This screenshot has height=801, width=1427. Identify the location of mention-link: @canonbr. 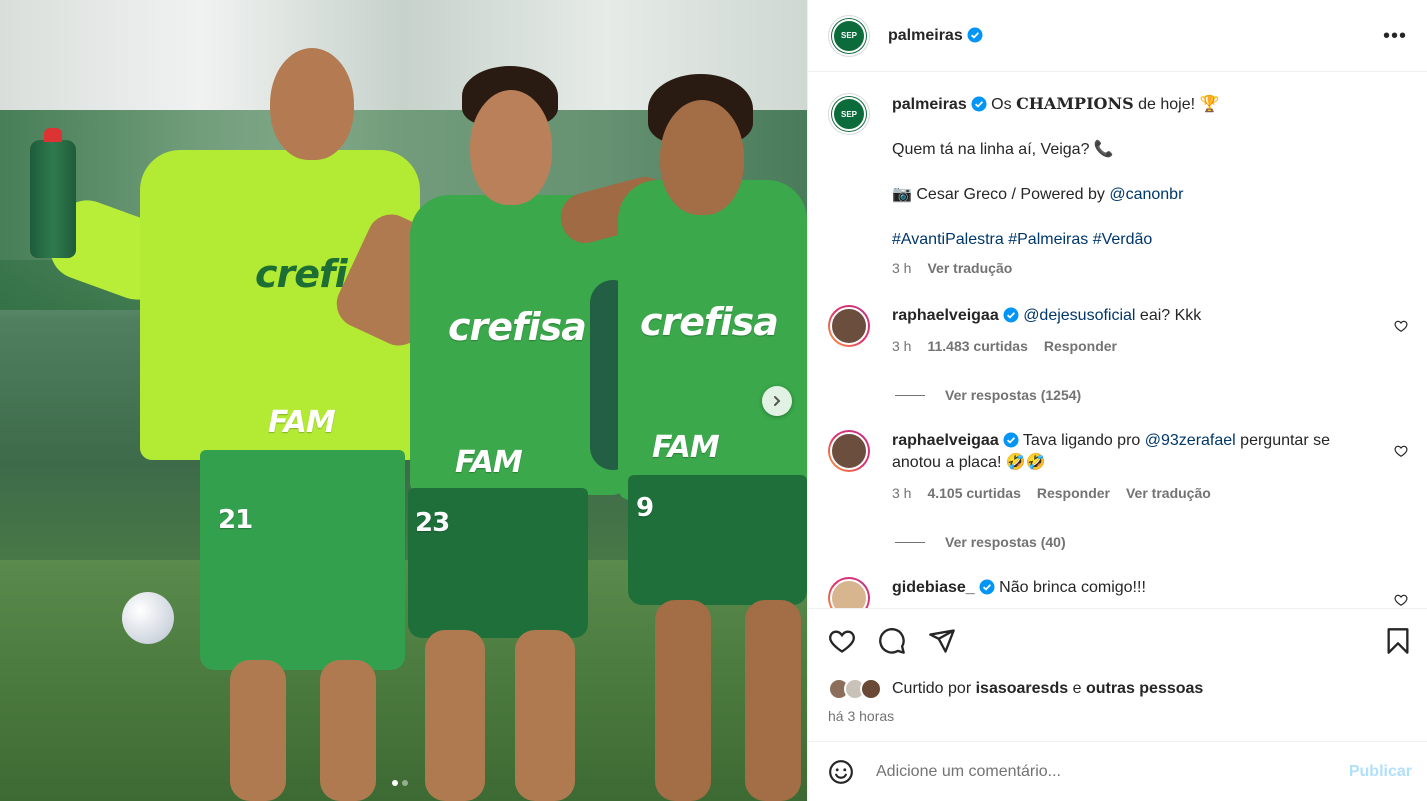
(1146, 194).